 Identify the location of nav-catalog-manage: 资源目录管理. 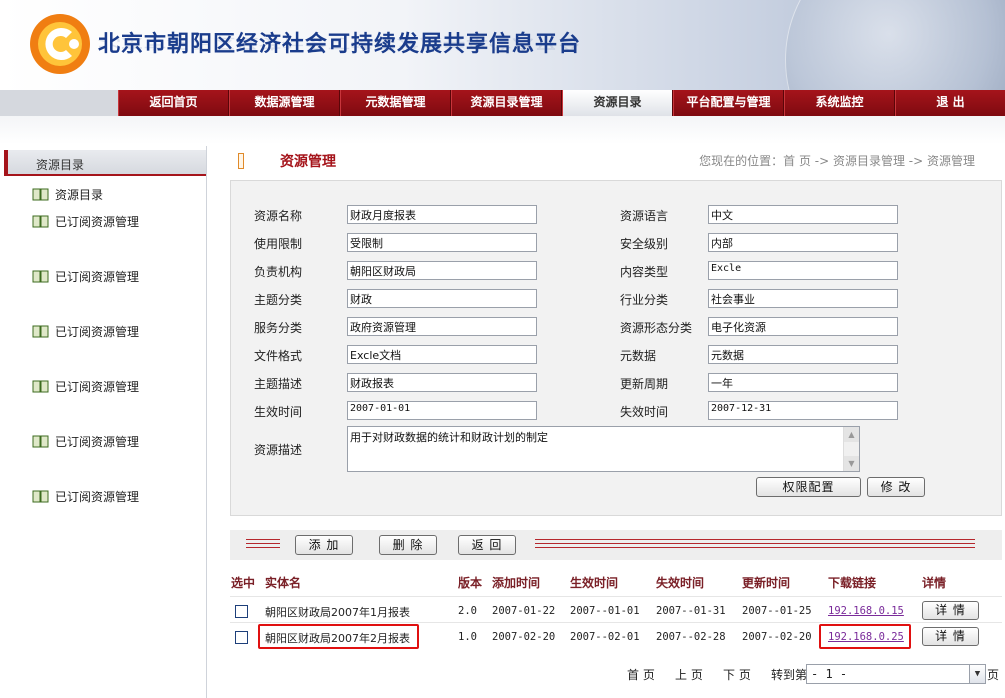
(506, 103).